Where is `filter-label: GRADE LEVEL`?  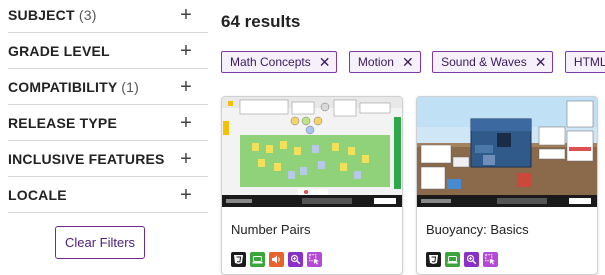
filter-label: GRADE LEVEL is located at coordinates (59, 50).